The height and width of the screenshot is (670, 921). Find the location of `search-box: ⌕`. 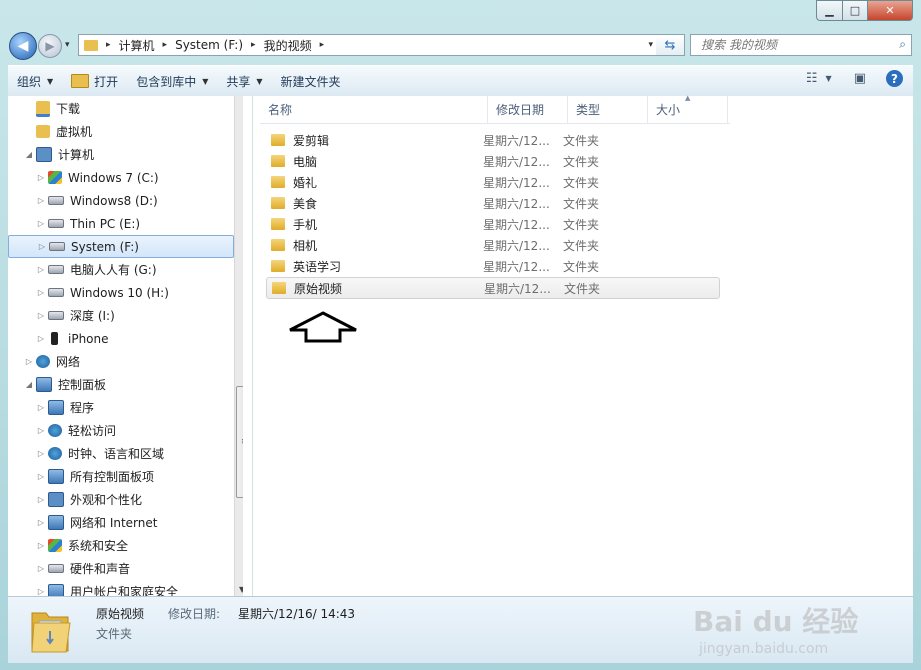

search-box: ⌕ is located at coordinates (801, 45).